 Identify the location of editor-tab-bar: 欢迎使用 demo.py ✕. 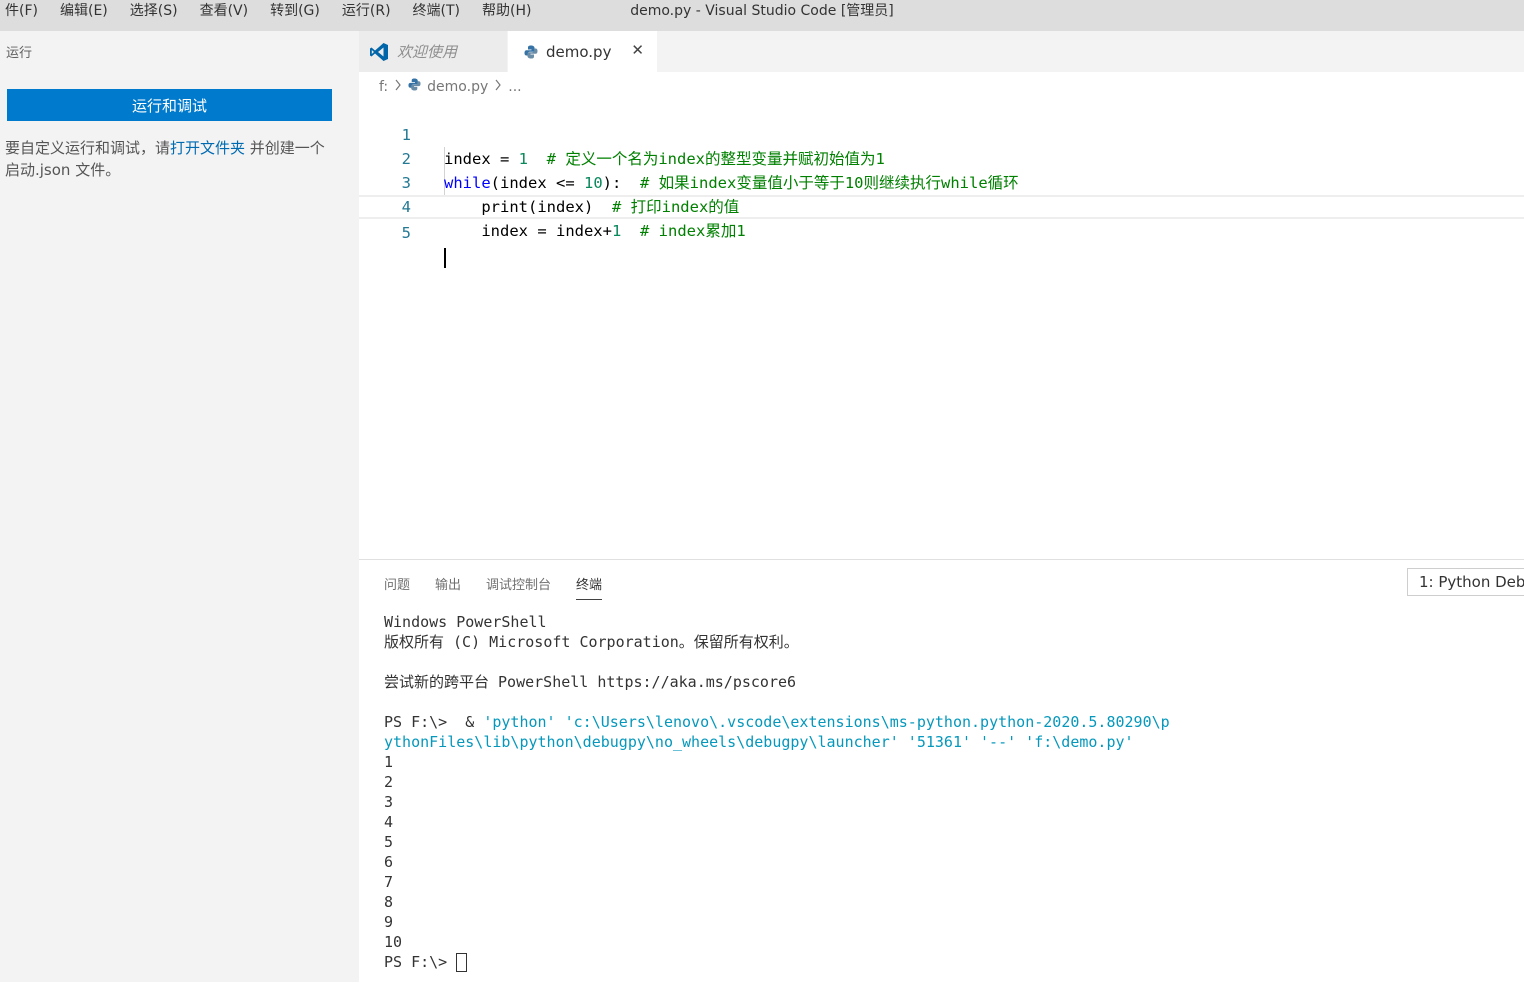
(941, 51).